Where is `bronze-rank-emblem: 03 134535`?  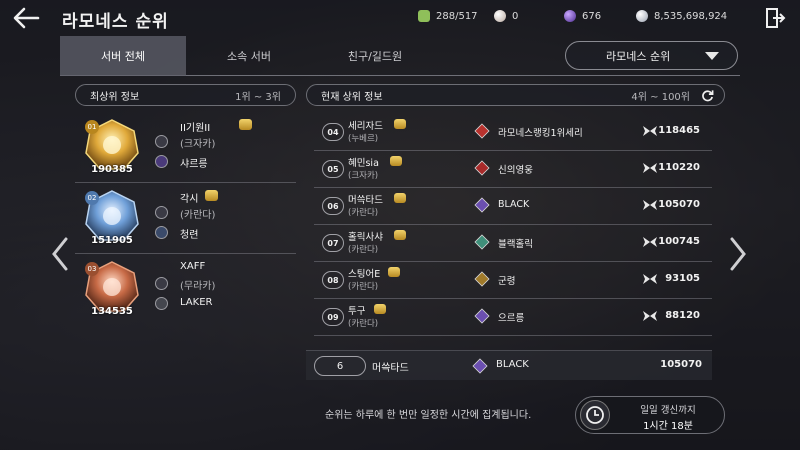 bronze-rank-emblem: 03 134535 is located at coordinates (112, 289).